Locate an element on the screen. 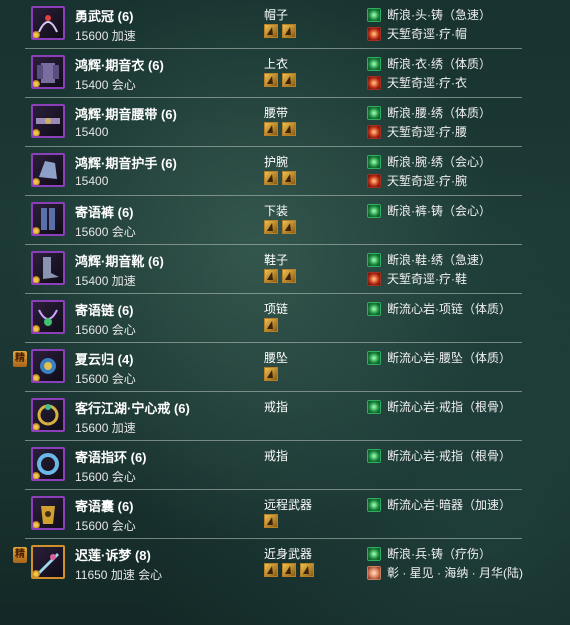  equipment-row: 鸿辉·期音腰带 (6) 15400 腰带 断浪·腰·绣（体质） 天堑奇逕·疗·腰 is located at coordinates (273, 122).